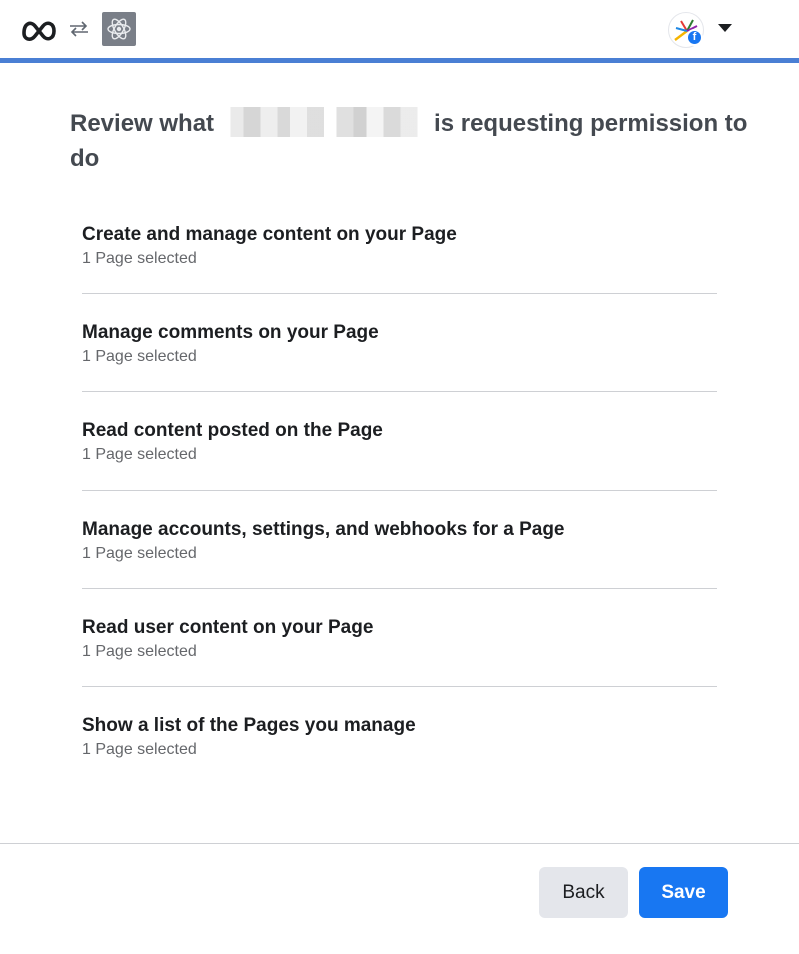  I want to click on save-button: Save, so click(683, 892).